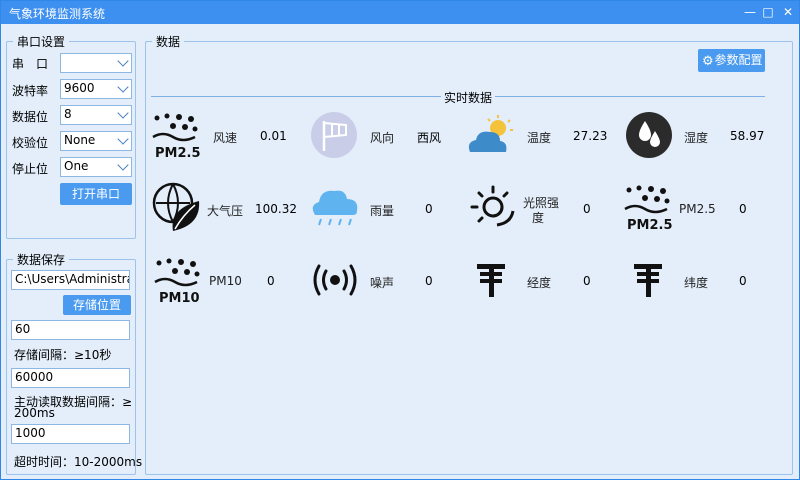  What do you see at coordinates (41, 42) in the screenshot?
I see `serial-settings-legend: 串口设置` at bounding box center [41, 42].